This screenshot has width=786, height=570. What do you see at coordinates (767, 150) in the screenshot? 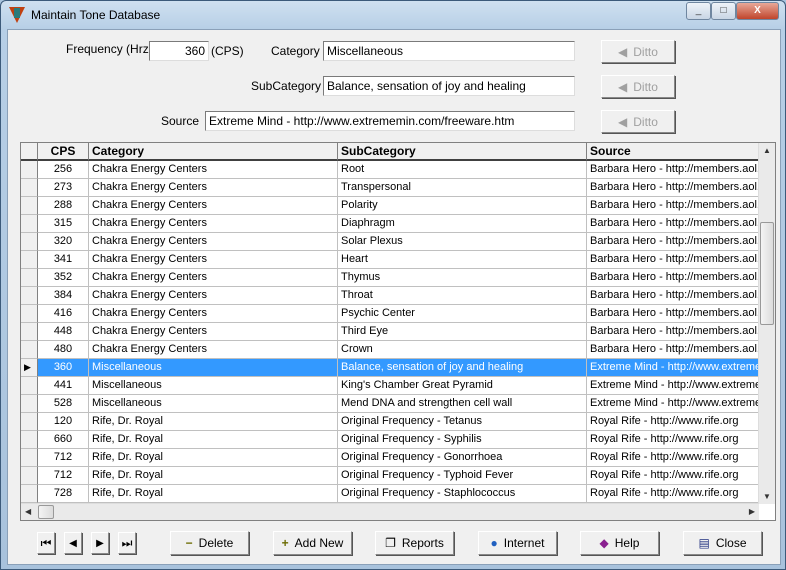
I see `scroll-up-icon: ▲` at bounding box center [767, 150].